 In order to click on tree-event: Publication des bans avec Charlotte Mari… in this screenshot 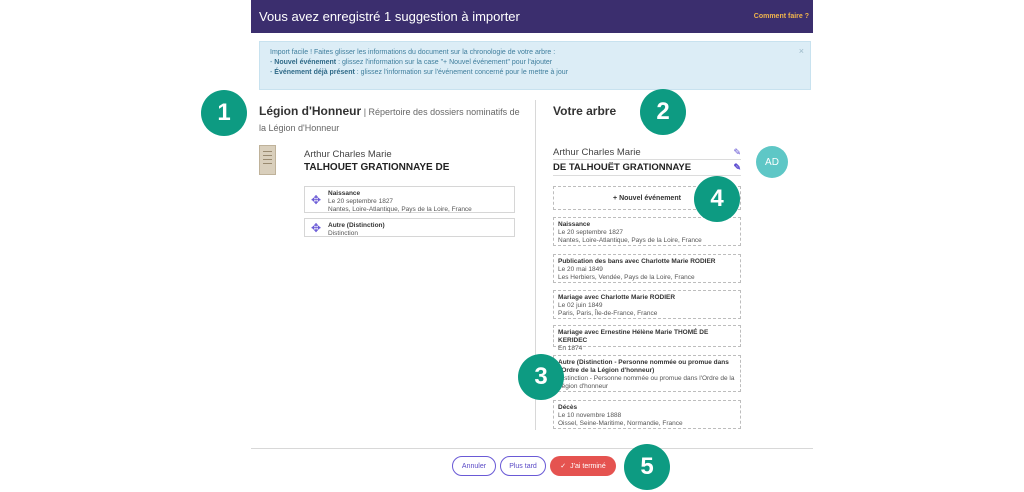, I will do `click(647, 268)`.